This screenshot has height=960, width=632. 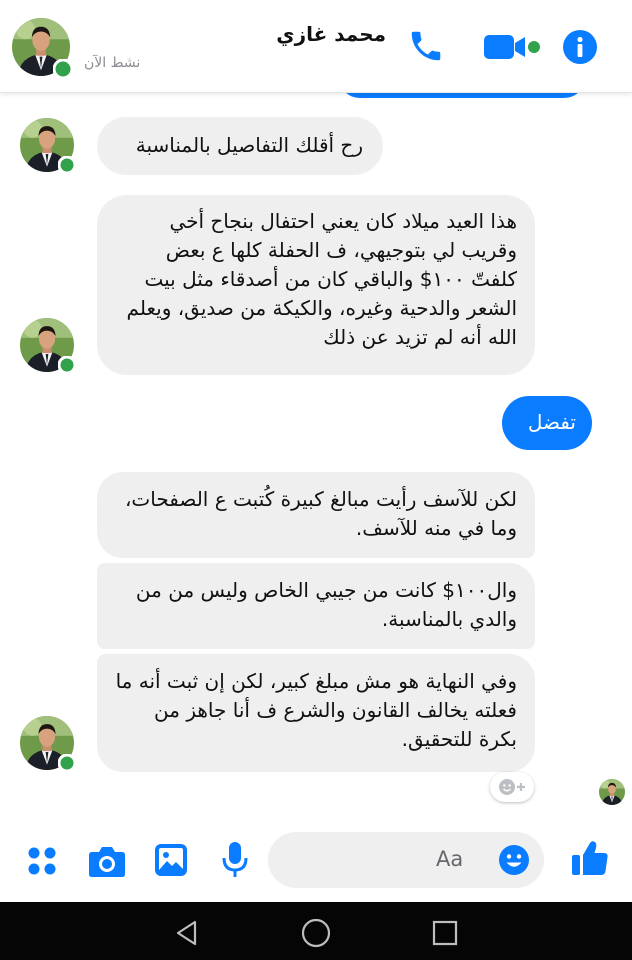 What do you see at coordinates (235, 860) in the screenshot?
I see `microphone-icon` at bounding box center [235, 860].